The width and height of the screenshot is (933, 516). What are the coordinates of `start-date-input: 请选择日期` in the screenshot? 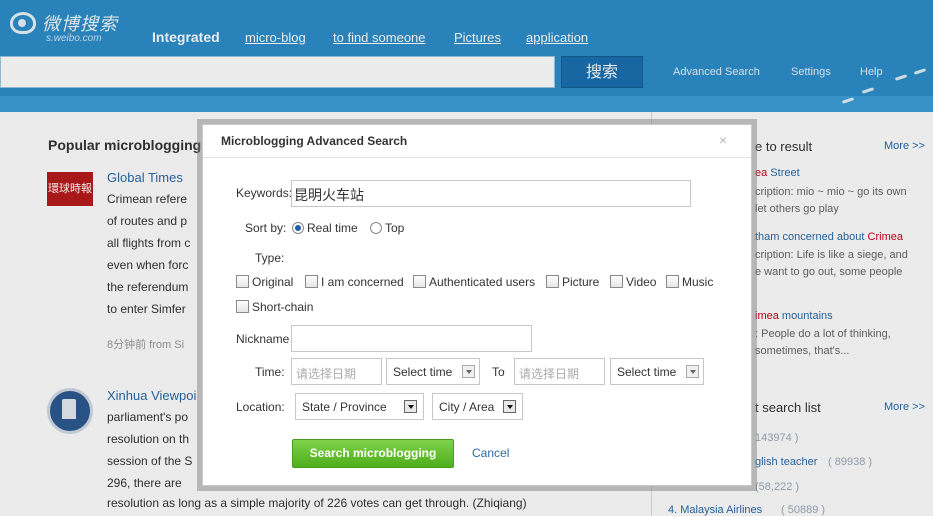 It's located at (336, 371).